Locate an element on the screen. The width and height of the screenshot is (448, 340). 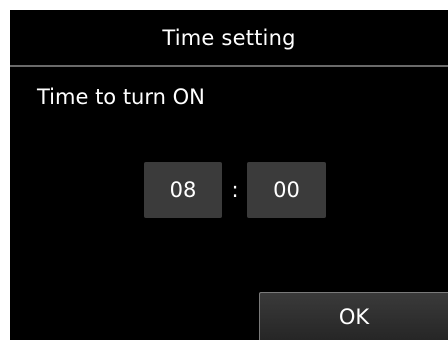
time-prompt-label: Time to turn ON is located at coordinates (121, 97).